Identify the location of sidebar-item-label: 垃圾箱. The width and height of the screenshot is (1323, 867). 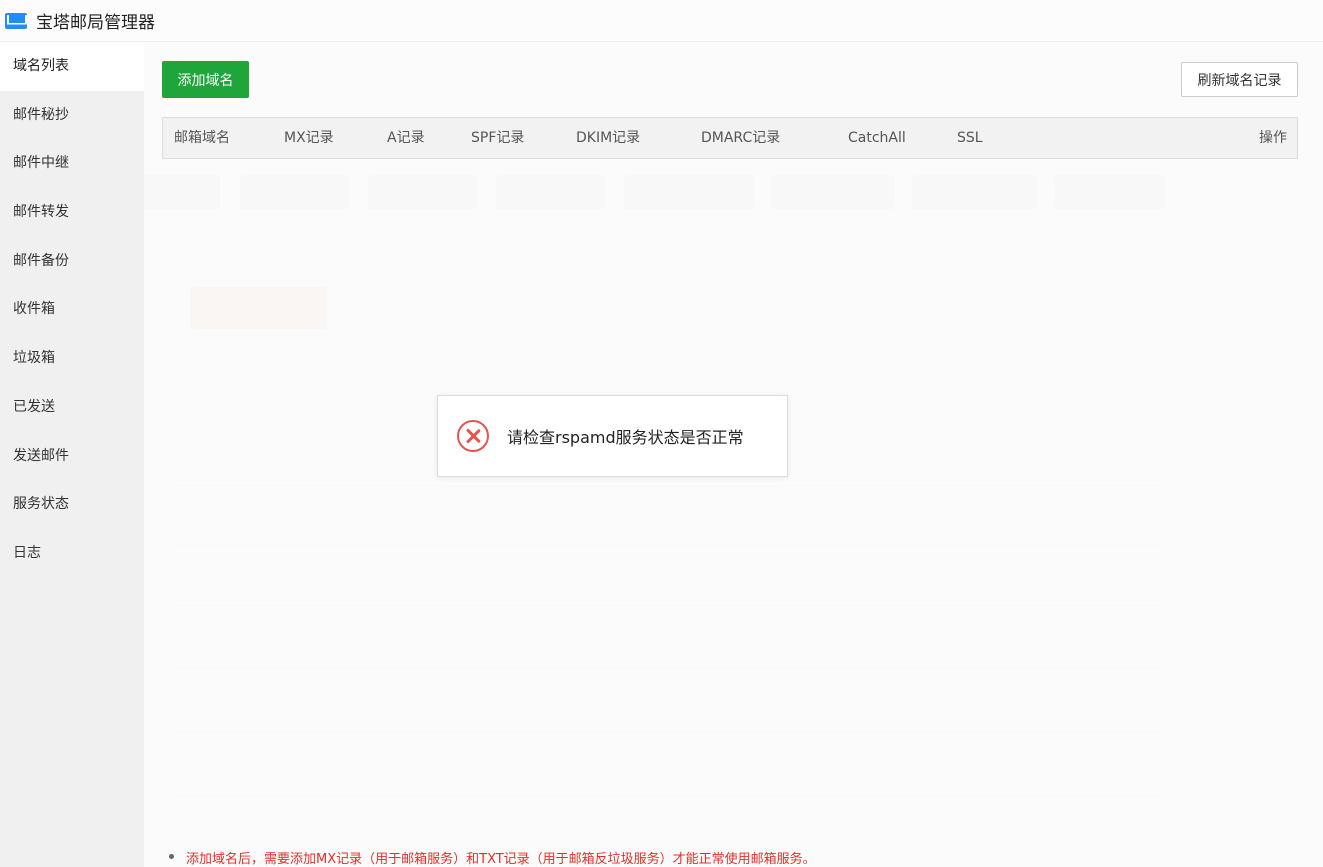
(34, 358).